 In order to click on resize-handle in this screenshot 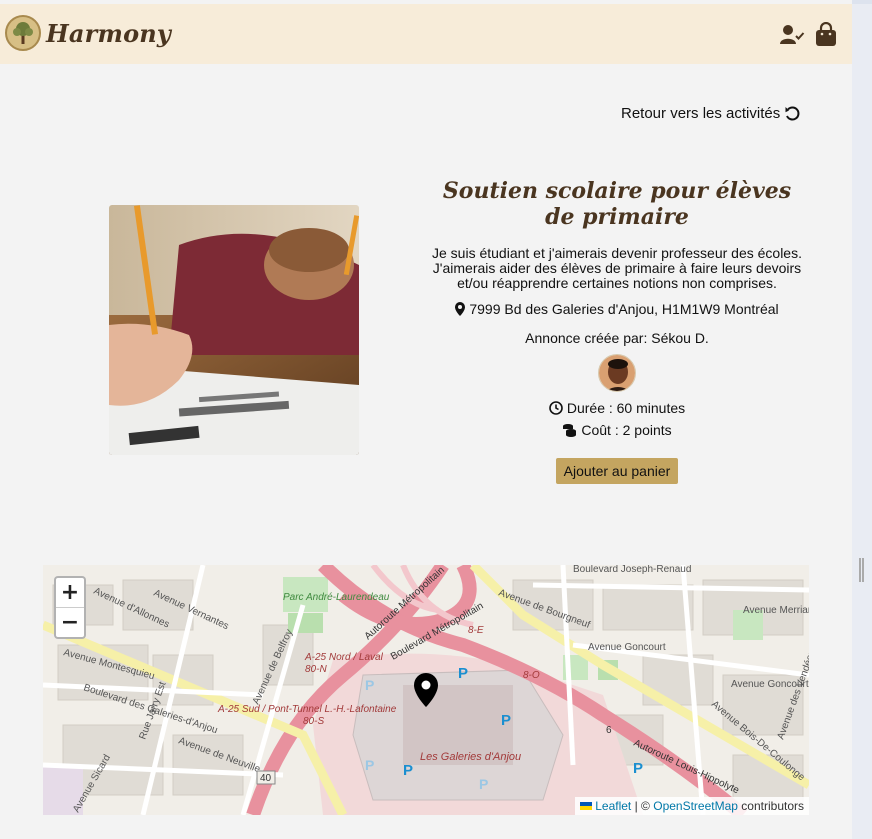, I will do `click(861, 570)`.